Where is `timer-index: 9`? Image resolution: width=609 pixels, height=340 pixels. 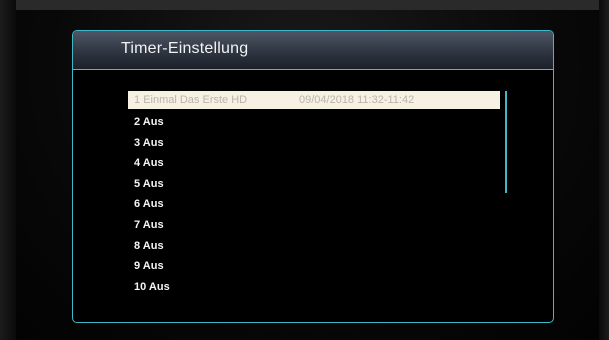 timer-index: 9 is located at coordinates (137, 266).